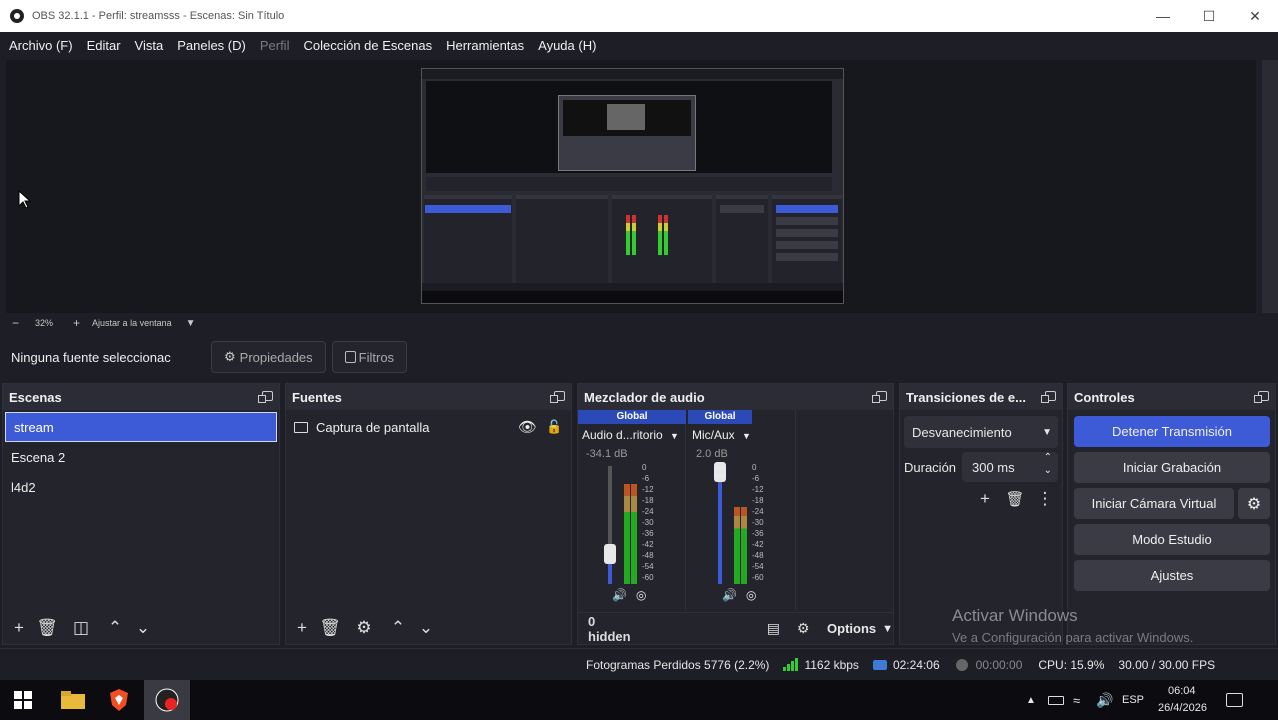 The height and width of the screenshot is (720, 1278). I want to click on meter-scale-label: -6, so click(756, 478).